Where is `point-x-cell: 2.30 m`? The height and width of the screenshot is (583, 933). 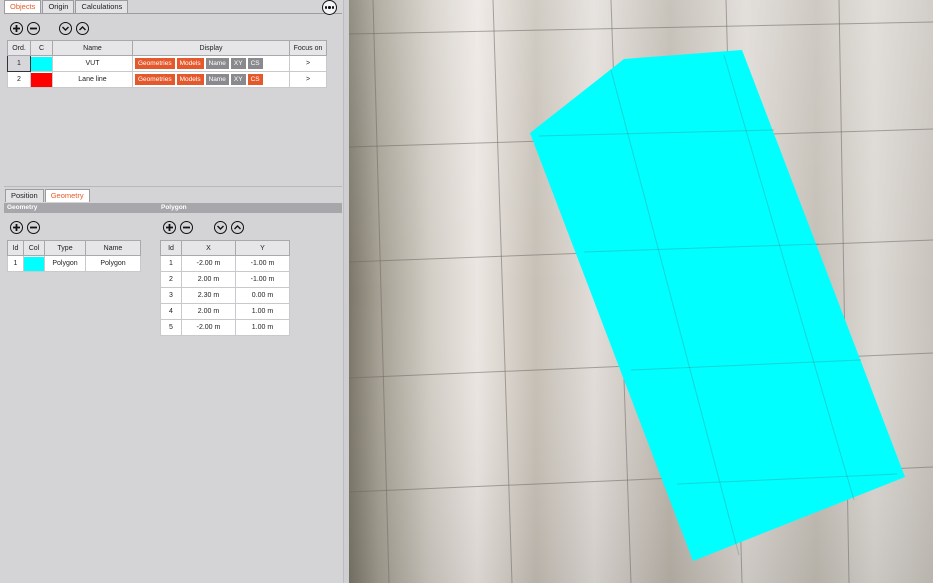 point-x-cell: 2.30 m is located at coordinates (208, 295).